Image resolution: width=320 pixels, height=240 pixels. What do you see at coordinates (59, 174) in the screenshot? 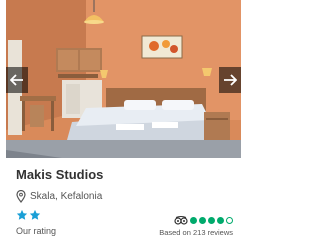
I see `hotel-name: Makis Studios` at bounding box center [59, 174].